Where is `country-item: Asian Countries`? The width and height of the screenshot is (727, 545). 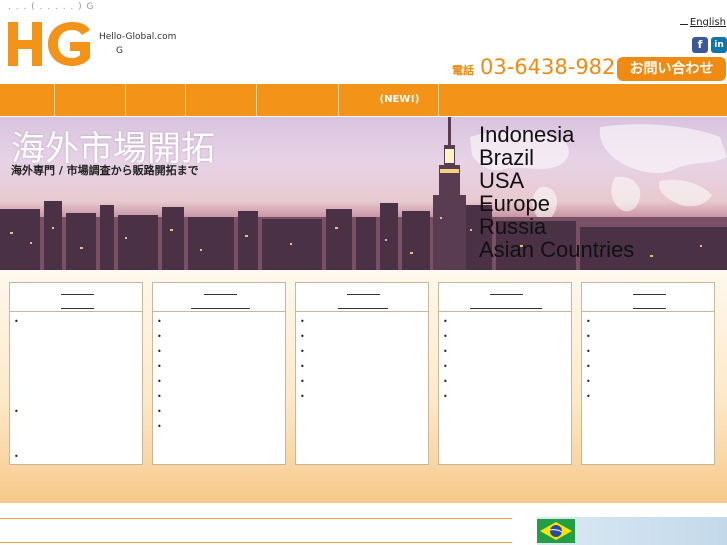
country-item: Asian Countries is located at coordinates (557, 249).